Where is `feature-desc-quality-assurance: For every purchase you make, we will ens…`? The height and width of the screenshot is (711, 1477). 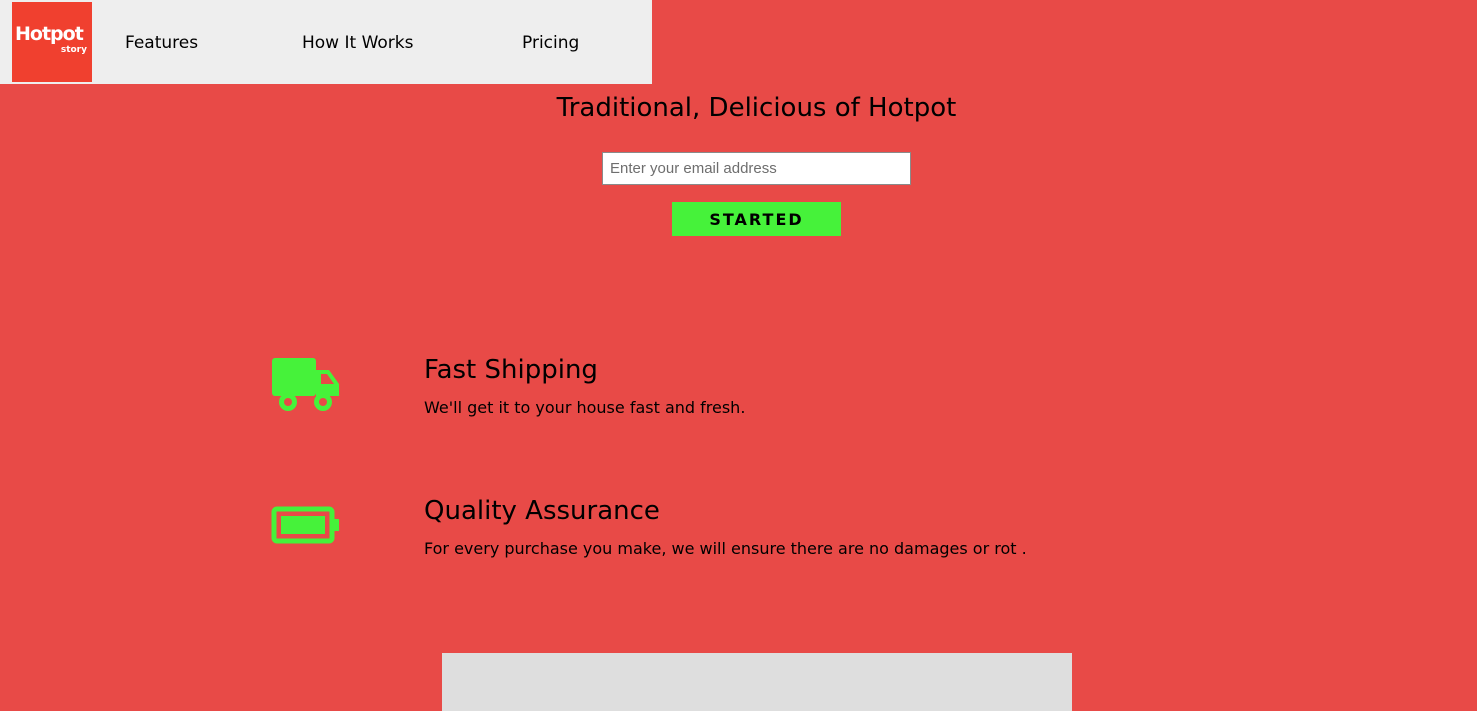 feature-desc-quality-assurance: For every purchase you make, we will ens… is located at coordinates (725, 548).